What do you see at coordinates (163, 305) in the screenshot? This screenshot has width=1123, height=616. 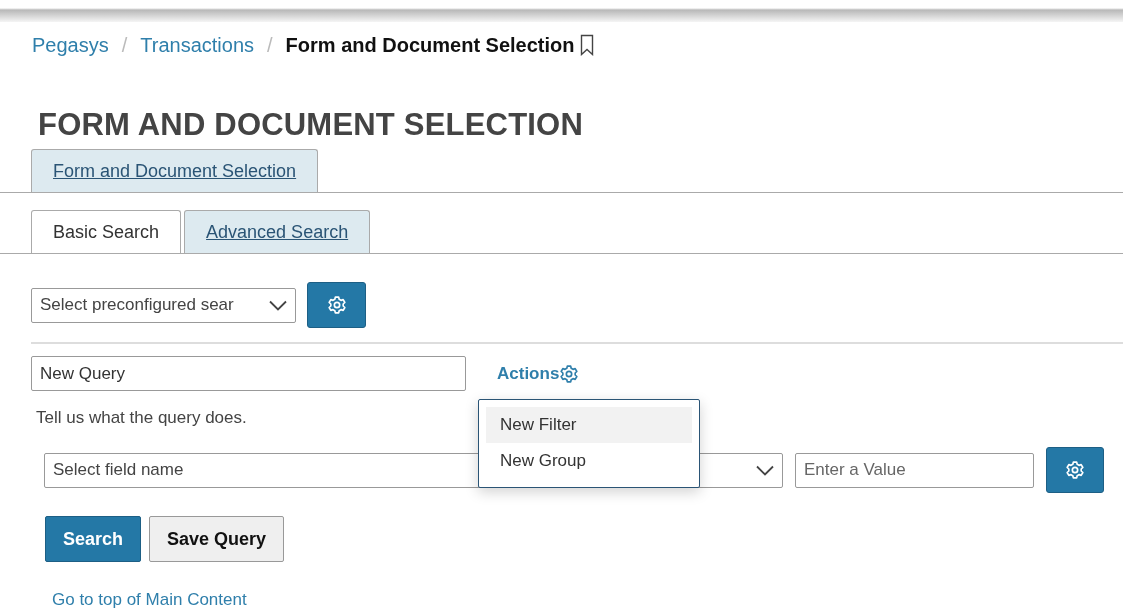 I see `preconfigured-search-select: Select preconfigured sear` at bounding box center [163, 305].